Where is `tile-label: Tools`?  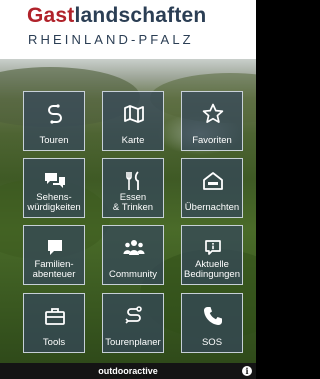 tile-label: Tools is located at coordinates (54, 342).